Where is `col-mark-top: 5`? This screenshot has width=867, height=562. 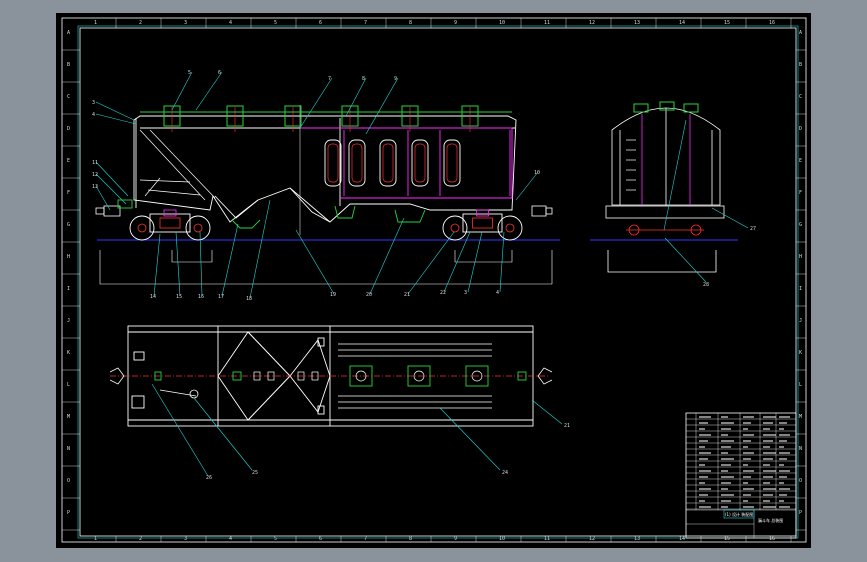
col-mark-top: 5 is located at coordinates (275, 23).